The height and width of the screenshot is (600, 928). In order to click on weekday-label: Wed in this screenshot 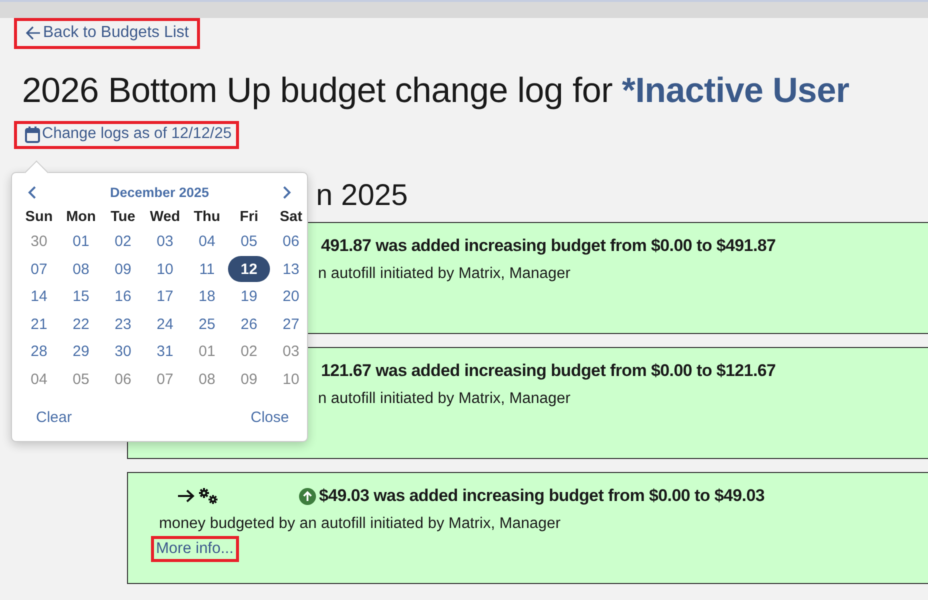, I will do `click(165, 217)`.